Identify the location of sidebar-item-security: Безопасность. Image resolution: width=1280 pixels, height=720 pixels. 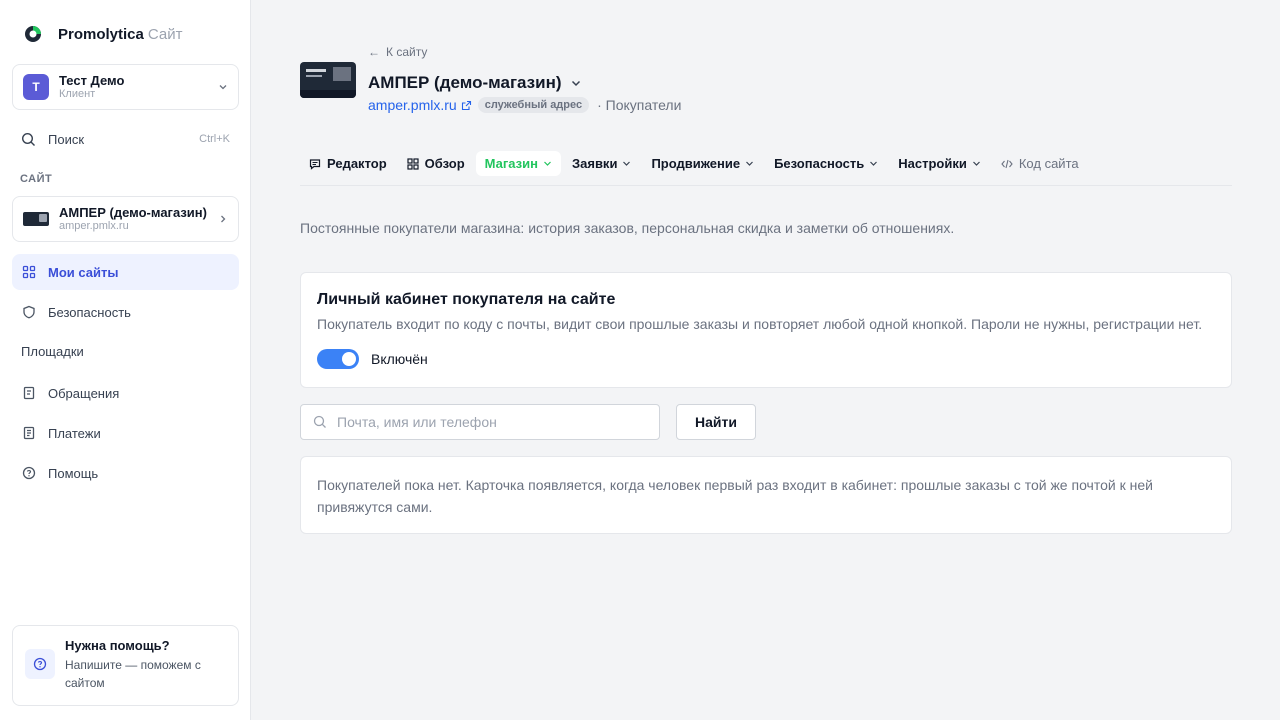
(125, 312).